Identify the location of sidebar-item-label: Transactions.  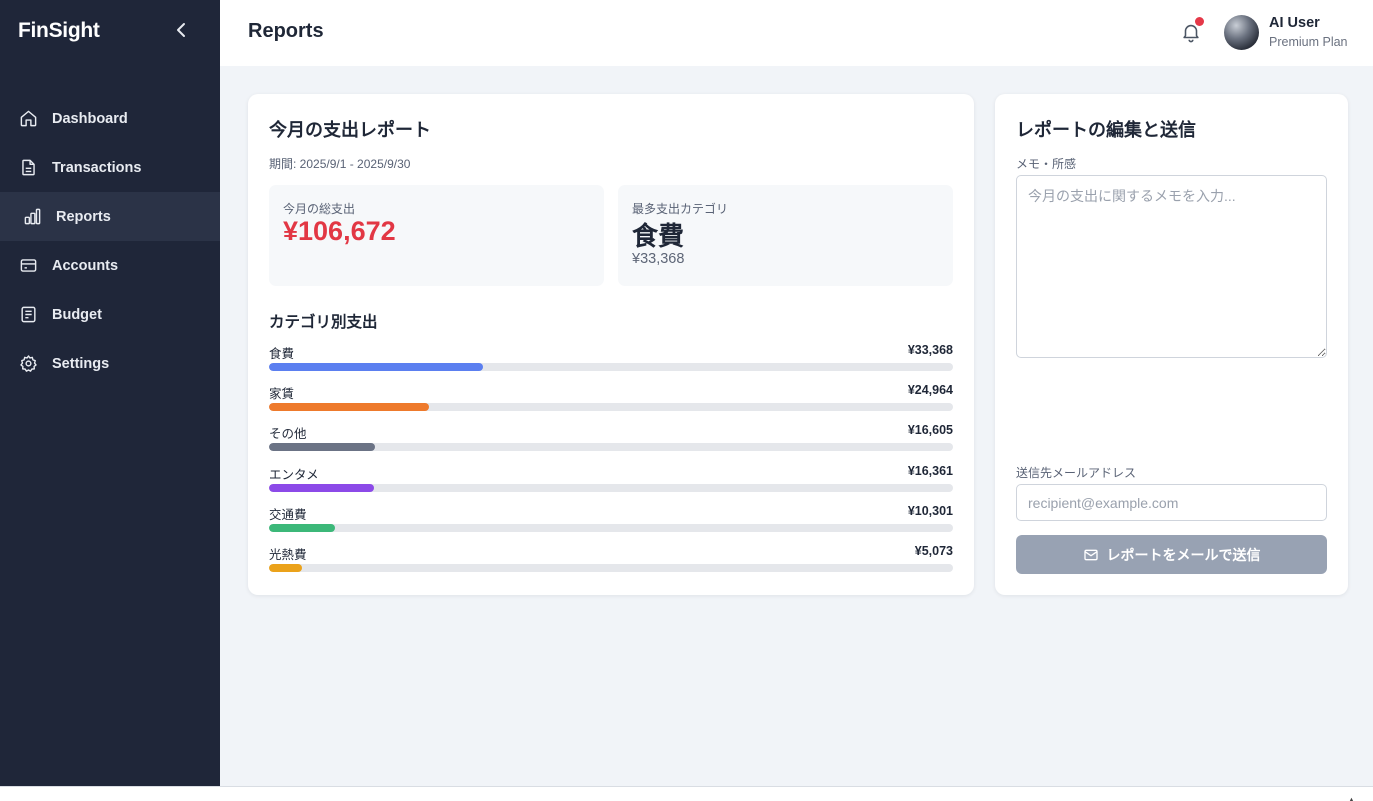
(97, 167).